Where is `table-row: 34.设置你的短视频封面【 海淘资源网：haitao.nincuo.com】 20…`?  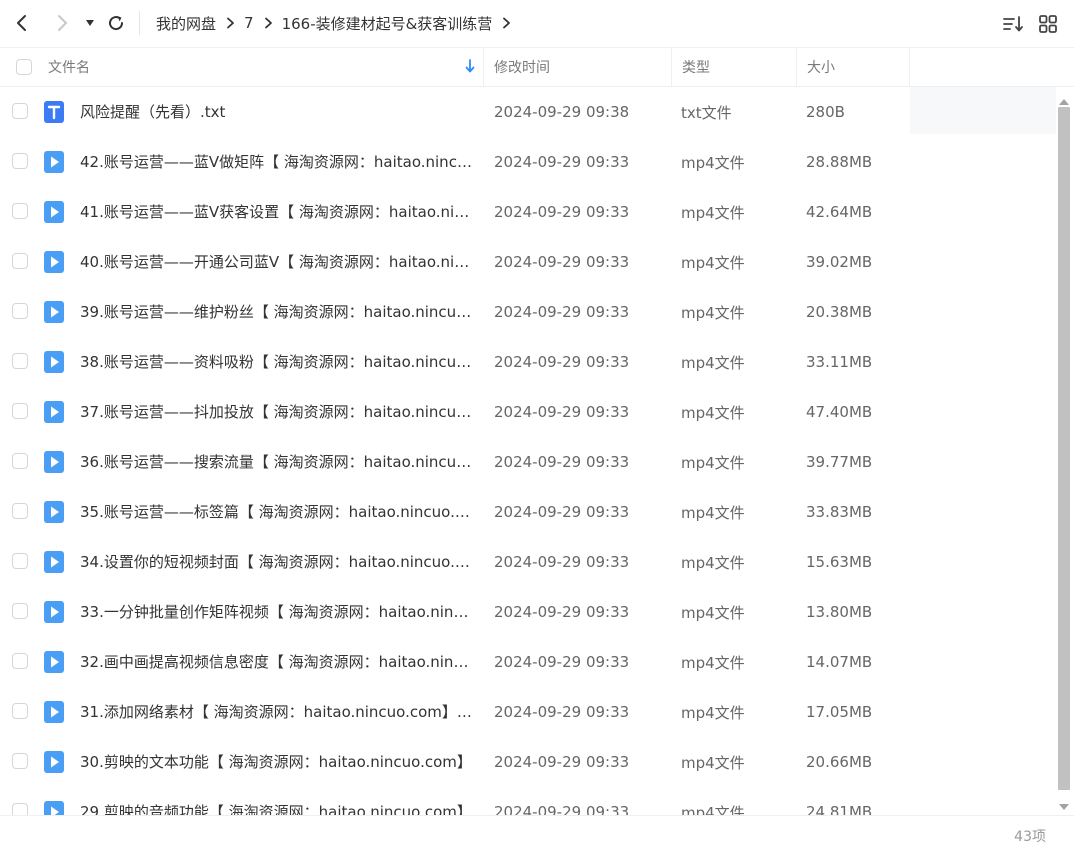
table-row: 34.设置你的短视频封面【 海淘资源网：haitao.nincuo.com】 20… is located at coordinates (528, 562).